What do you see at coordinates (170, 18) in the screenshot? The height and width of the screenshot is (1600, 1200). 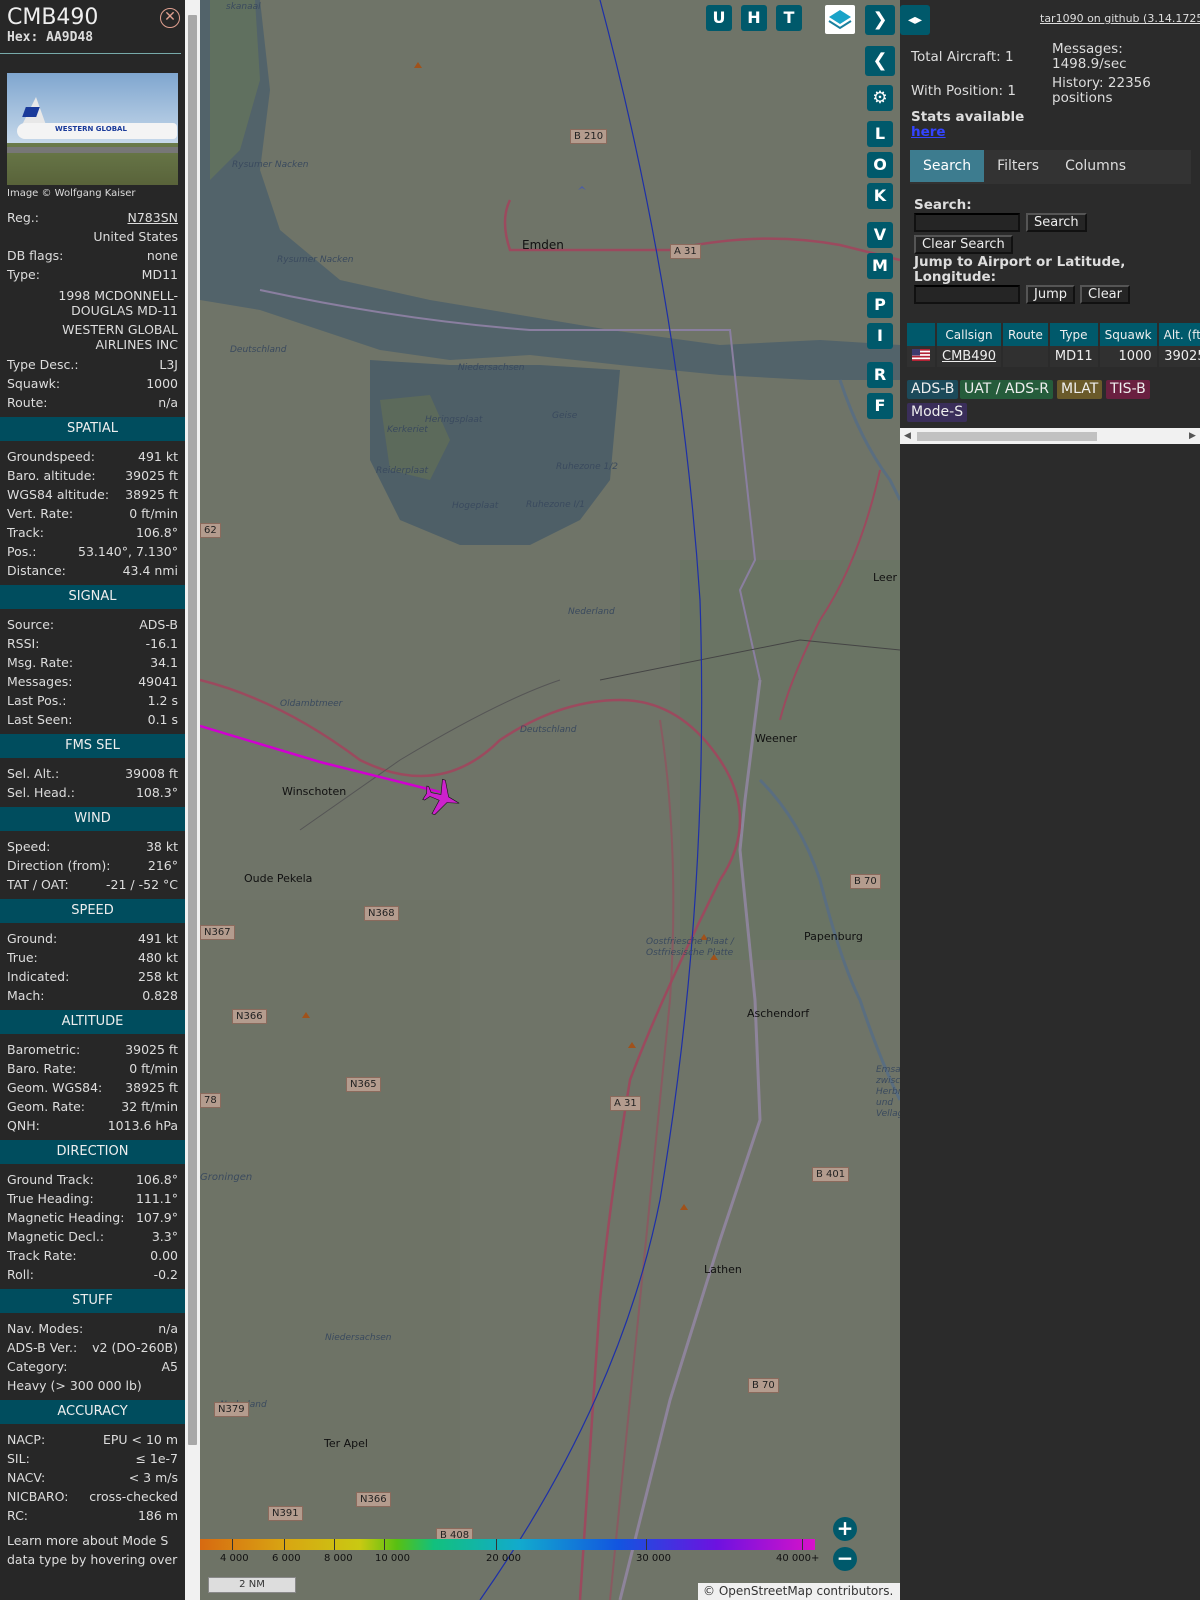 I see `close-icon: ✕` at bounding box center [170, 18].